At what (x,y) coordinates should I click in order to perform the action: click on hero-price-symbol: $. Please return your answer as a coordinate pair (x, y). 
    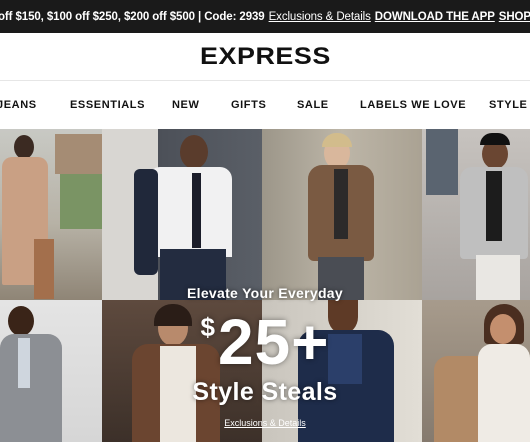
    Looking at the image, I should click on (208, 327).